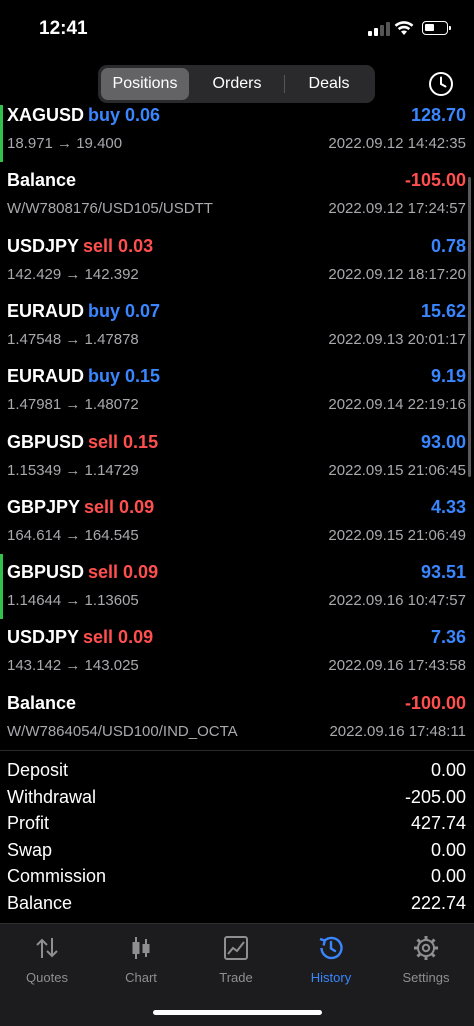  Describe the element at coordinates (73, 601) in the screenshot. I see `deal-prices: 1.14644 → 1.13605` at that location.